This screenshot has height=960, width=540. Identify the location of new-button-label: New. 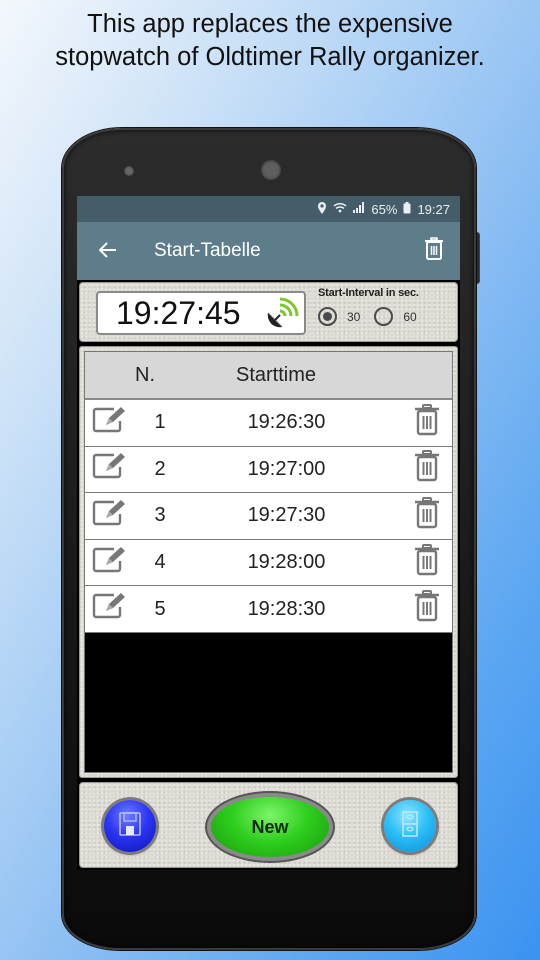
(270, 826).